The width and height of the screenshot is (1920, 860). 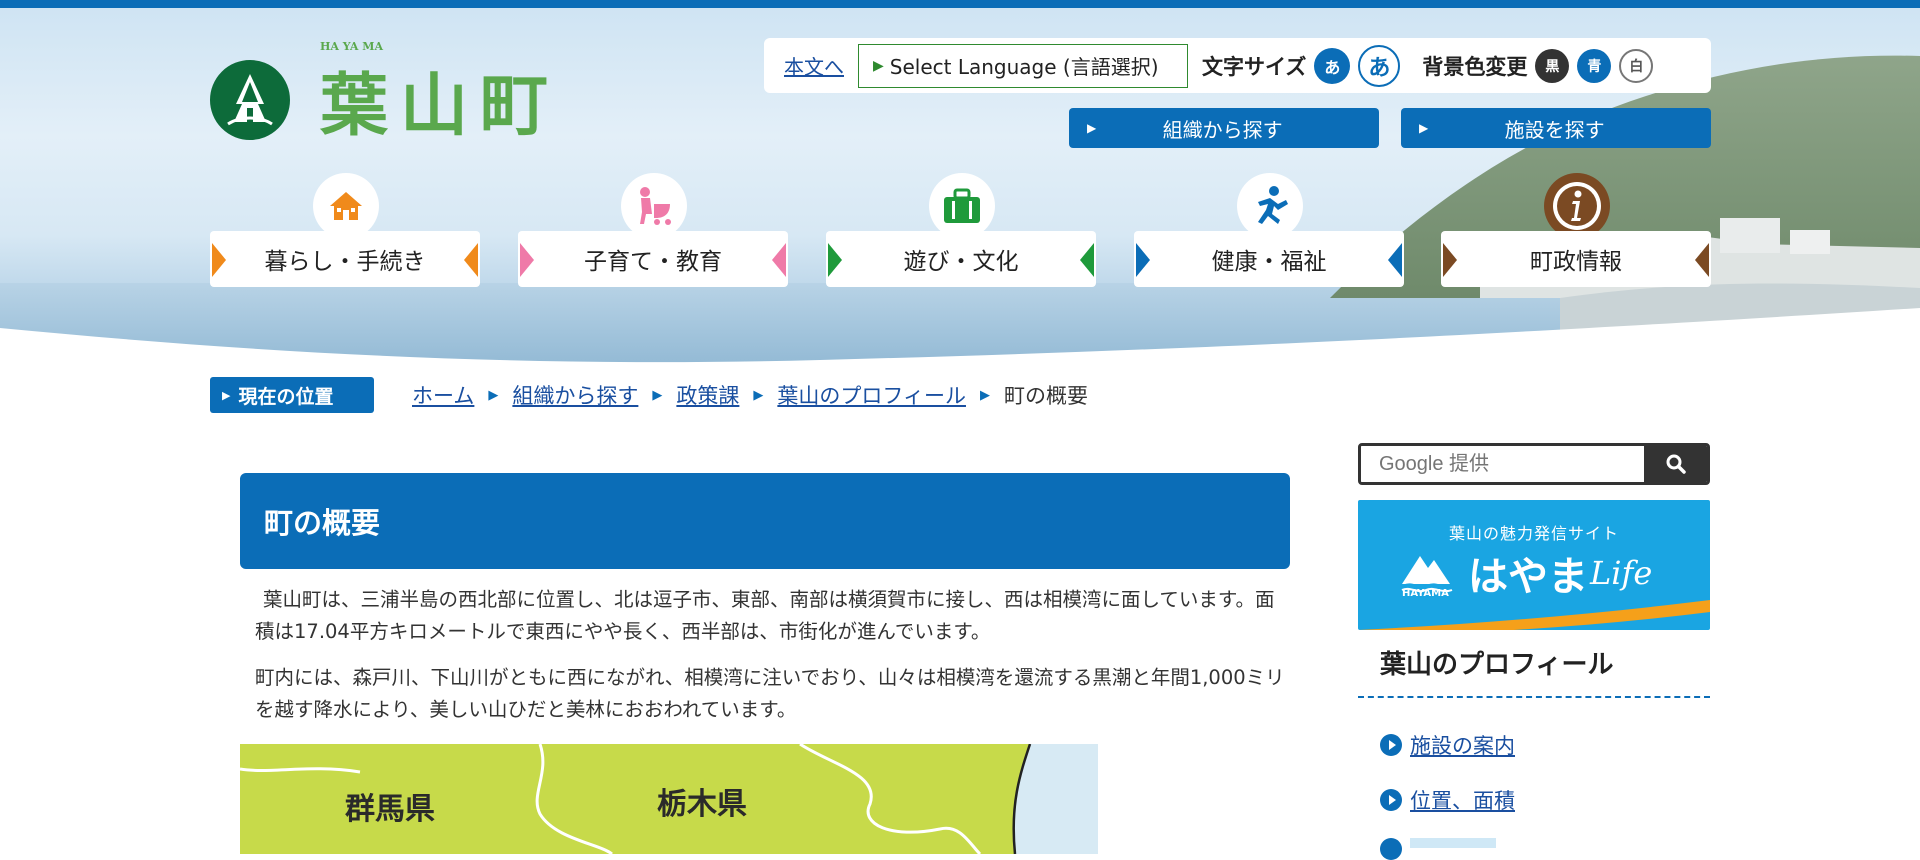 I want to click on nav-town-administration: 町政情報, so click(x=1576, y=230).